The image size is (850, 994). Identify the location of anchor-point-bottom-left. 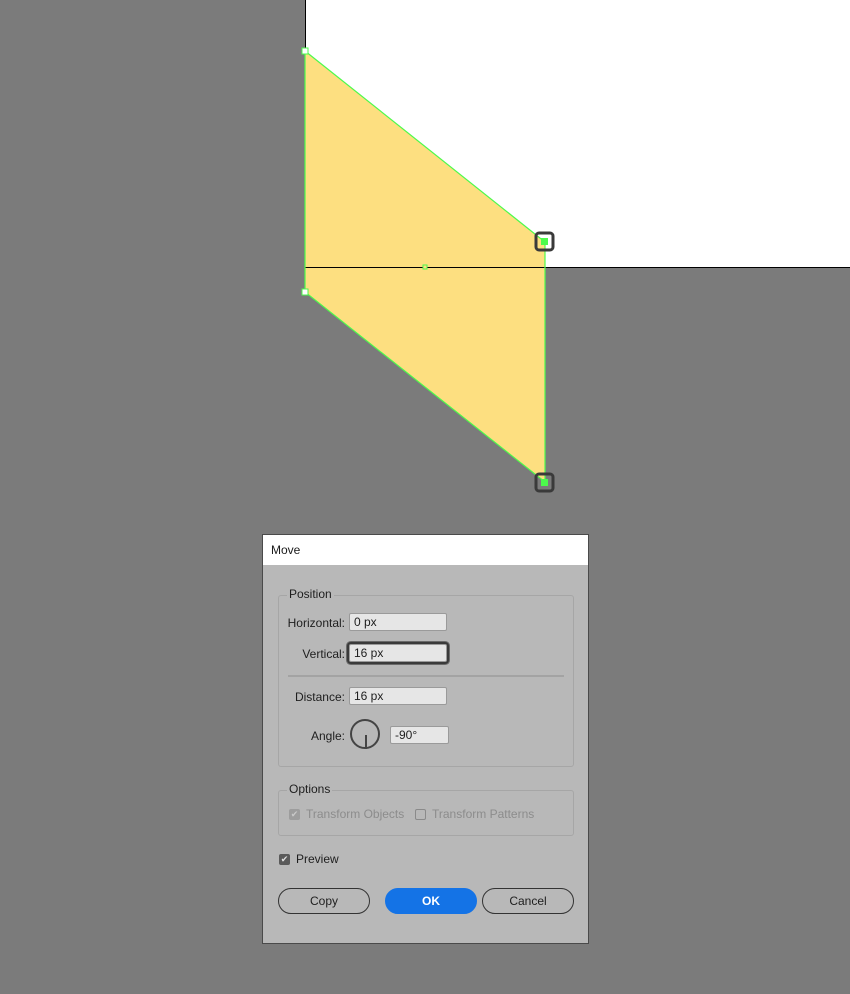
(305, 292).